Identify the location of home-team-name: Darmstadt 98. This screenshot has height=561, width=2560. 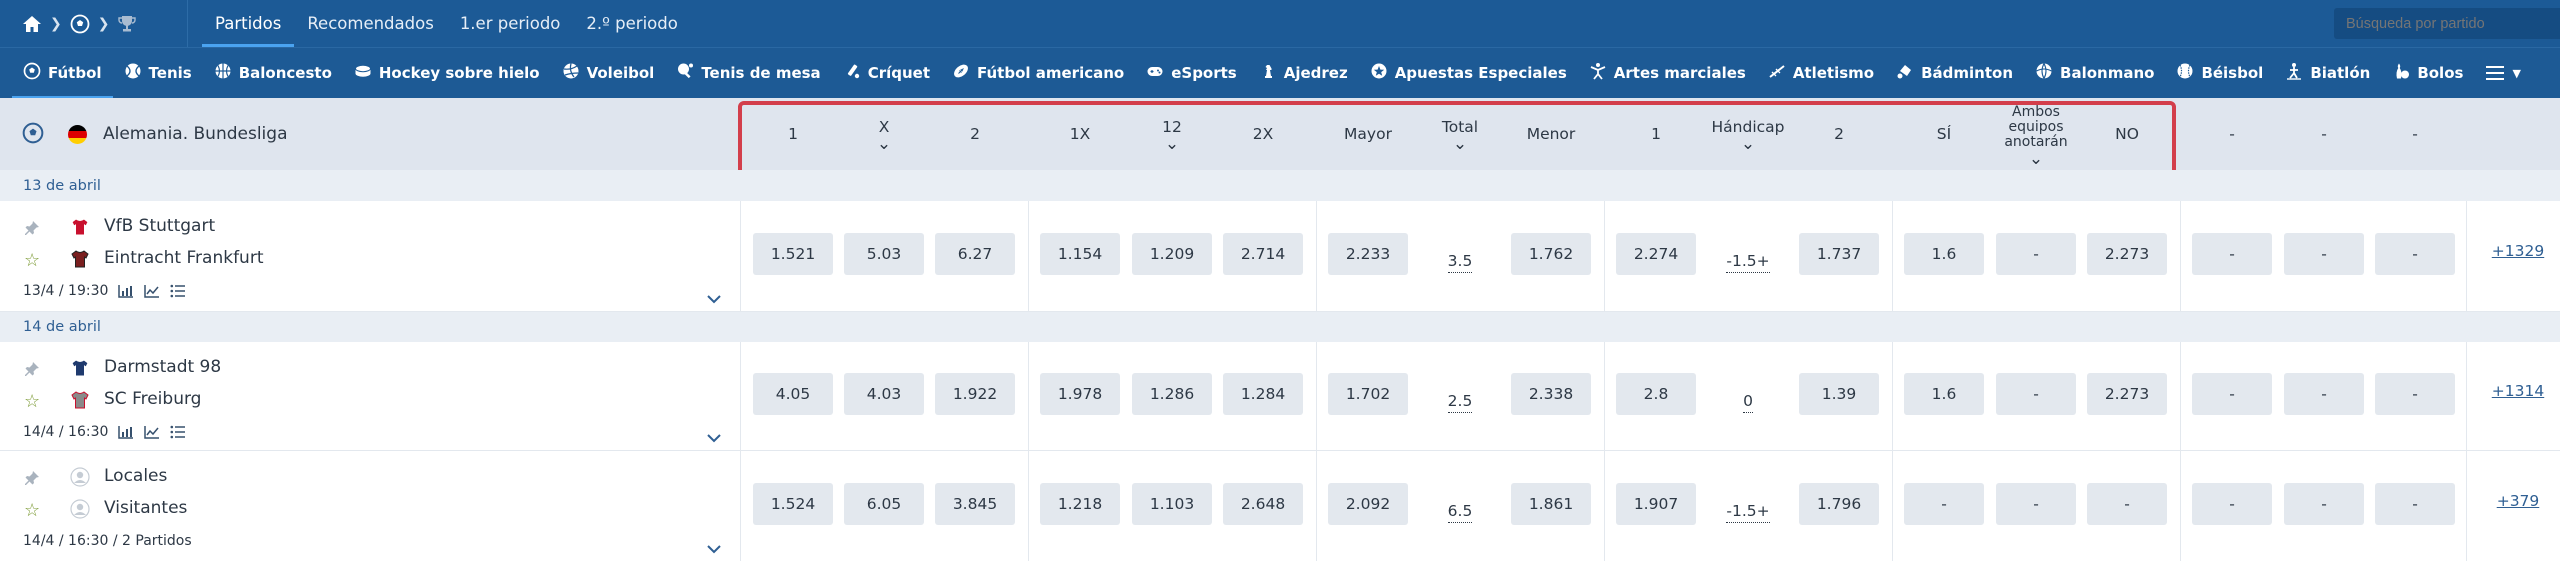
(162, 367).